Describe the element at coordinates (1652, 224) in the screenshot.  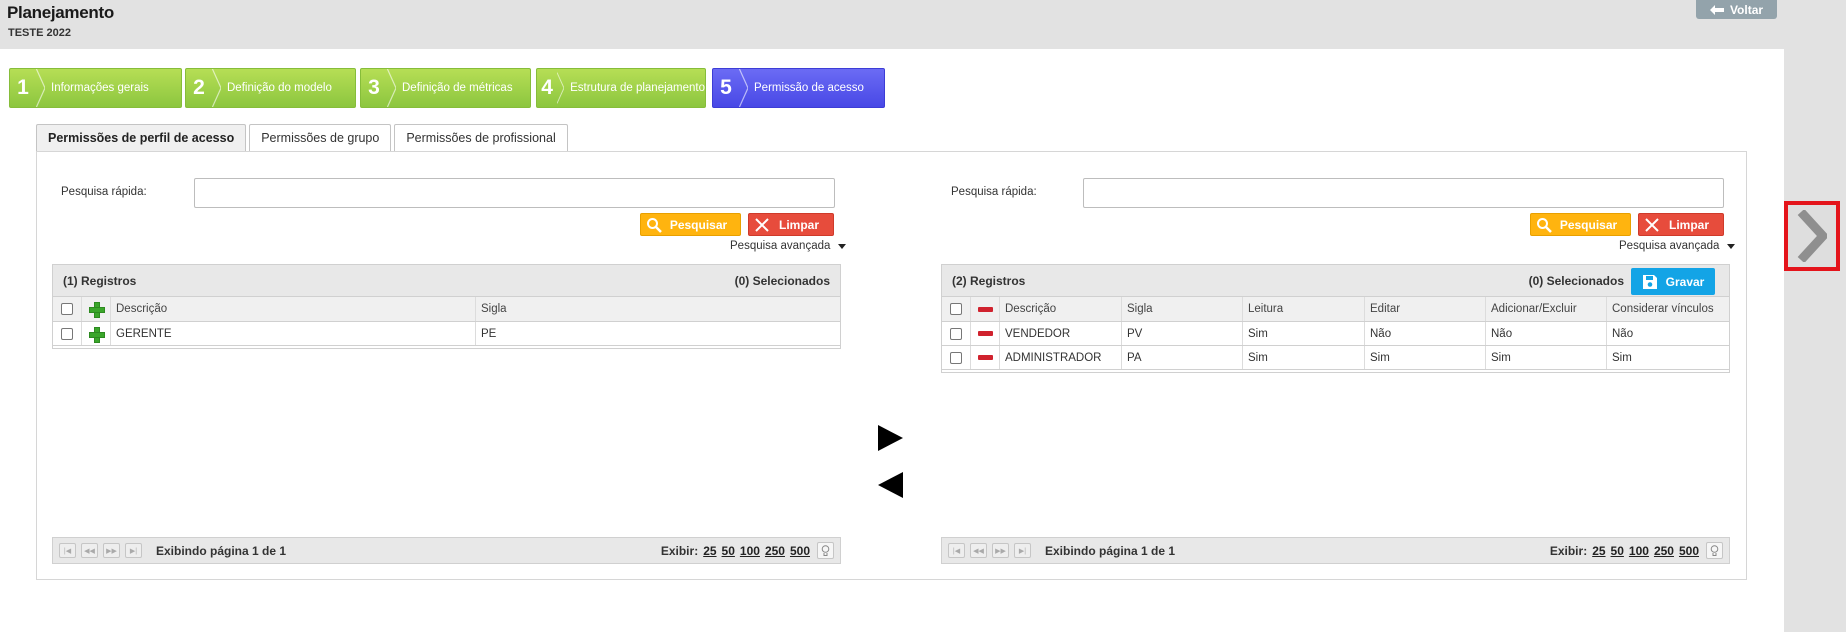
I see `x-icon` at that location.